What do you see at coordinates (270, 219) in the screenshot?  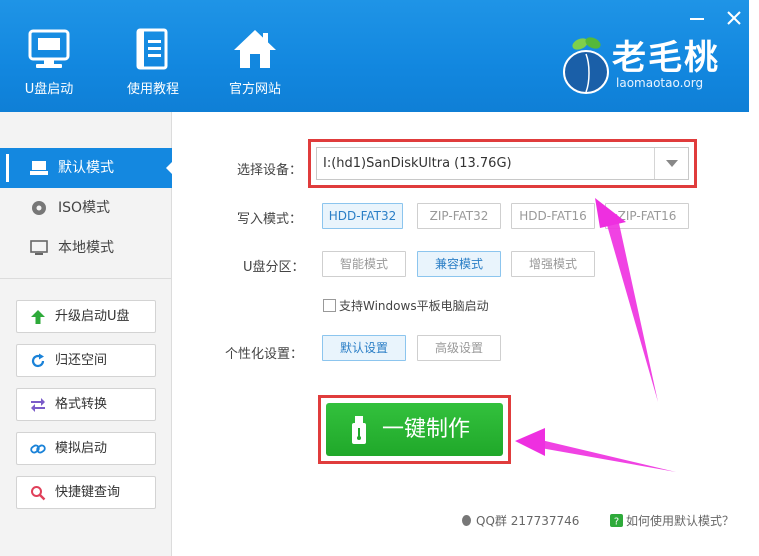 I see `write-mode-label: 写入模式：` at bounding box center [270, 219].